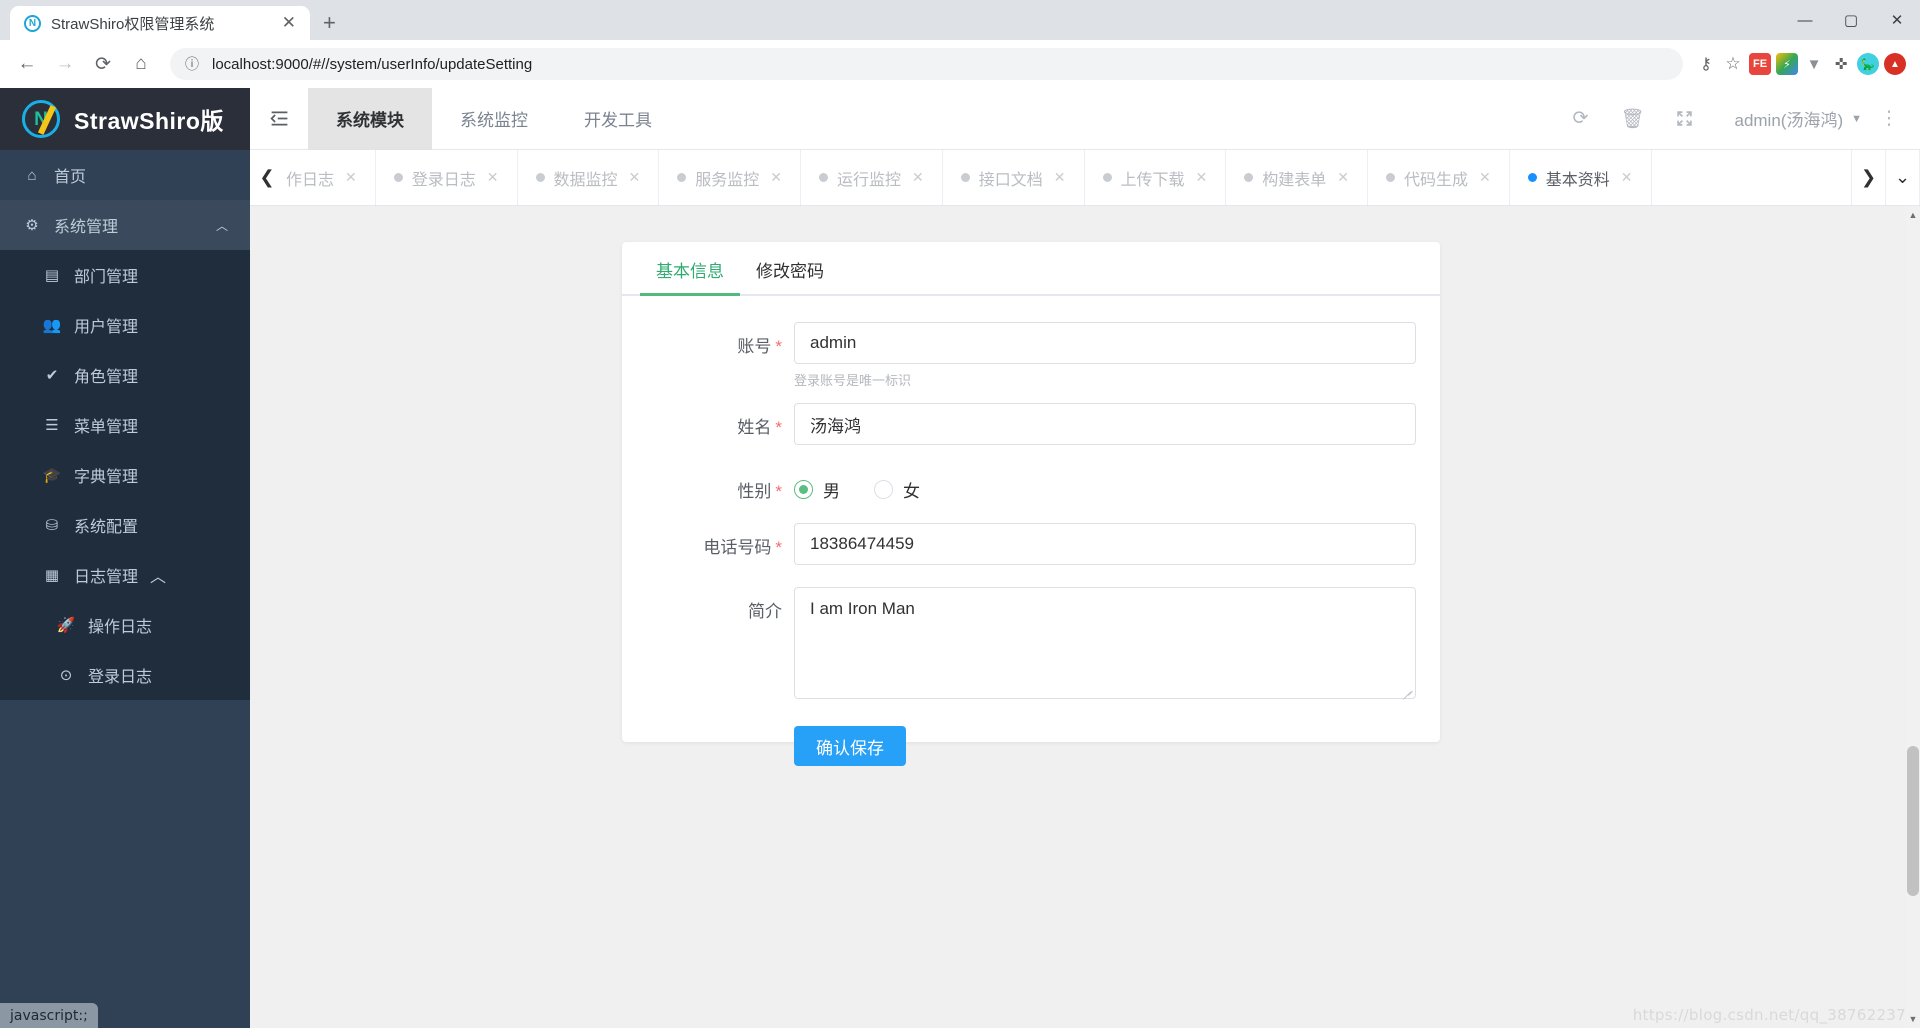  Describe the element at coordinates (1632, 119) in the screenshot. I see `trash-icon: 🗑` at that location.